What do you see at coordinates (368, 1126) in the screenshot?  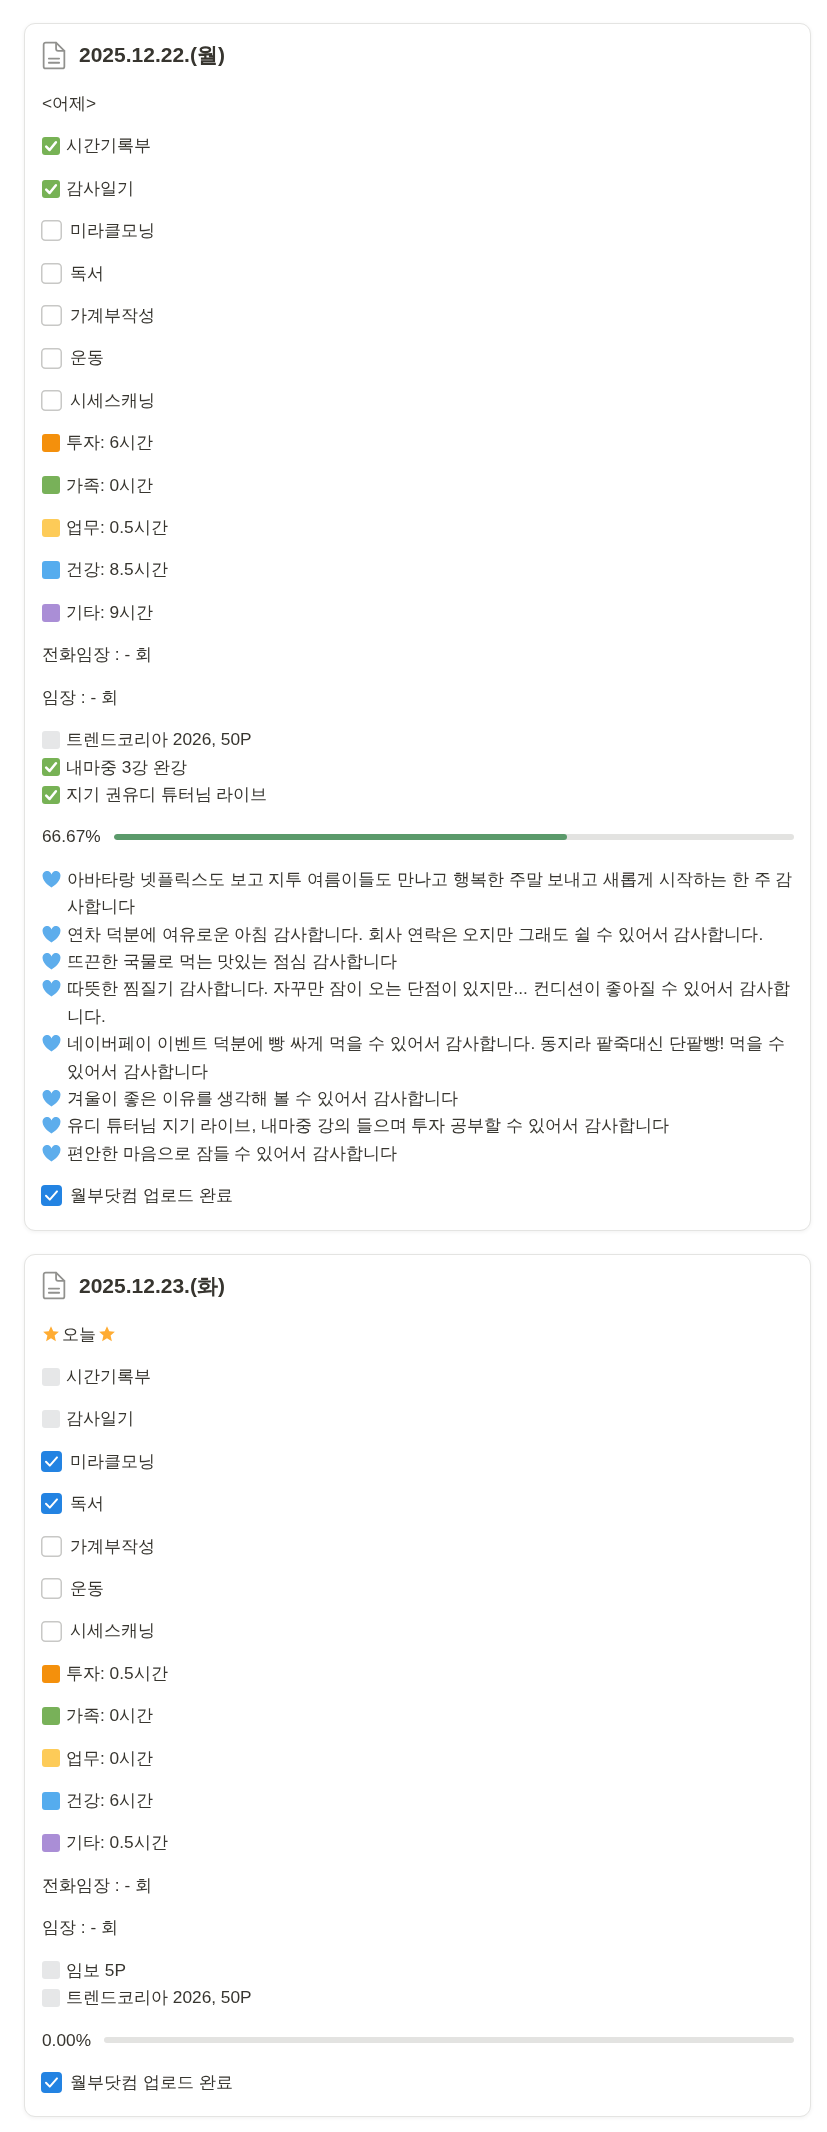 I see `gratitude-text: 유디 튜터님 지기 라이브, 내마중 강의 들으며 투자 공부할 수 있어서 감사합니다` at bounding box center [368, 1126].